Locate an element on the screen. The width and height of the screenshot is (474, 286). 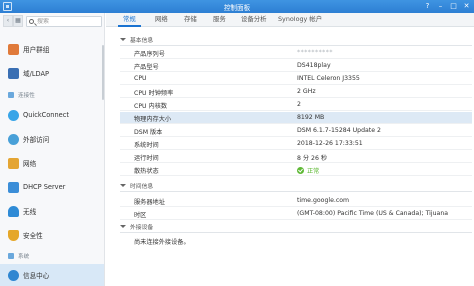
info-row-cpu-clock: CPU 时钟频率 2 GHz is located at coordinates (296, 92).